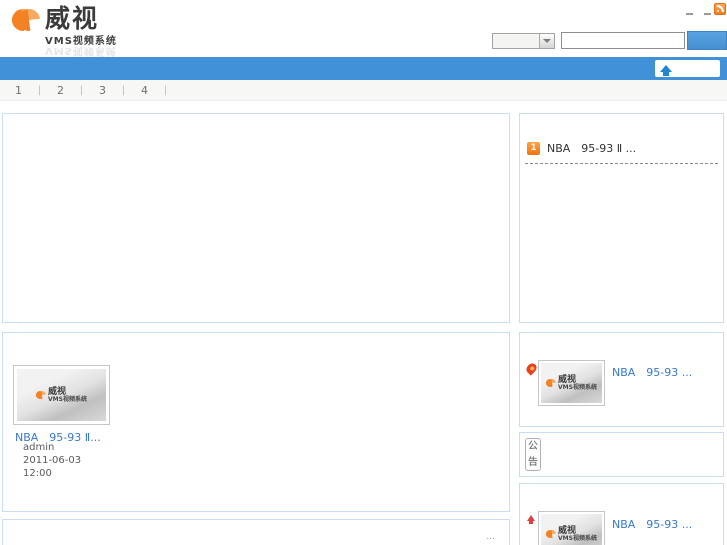  What do you see at coordinates (363, 68) in the screenshot?
I see `main-nav-bar` at bounding box center [363, 68].